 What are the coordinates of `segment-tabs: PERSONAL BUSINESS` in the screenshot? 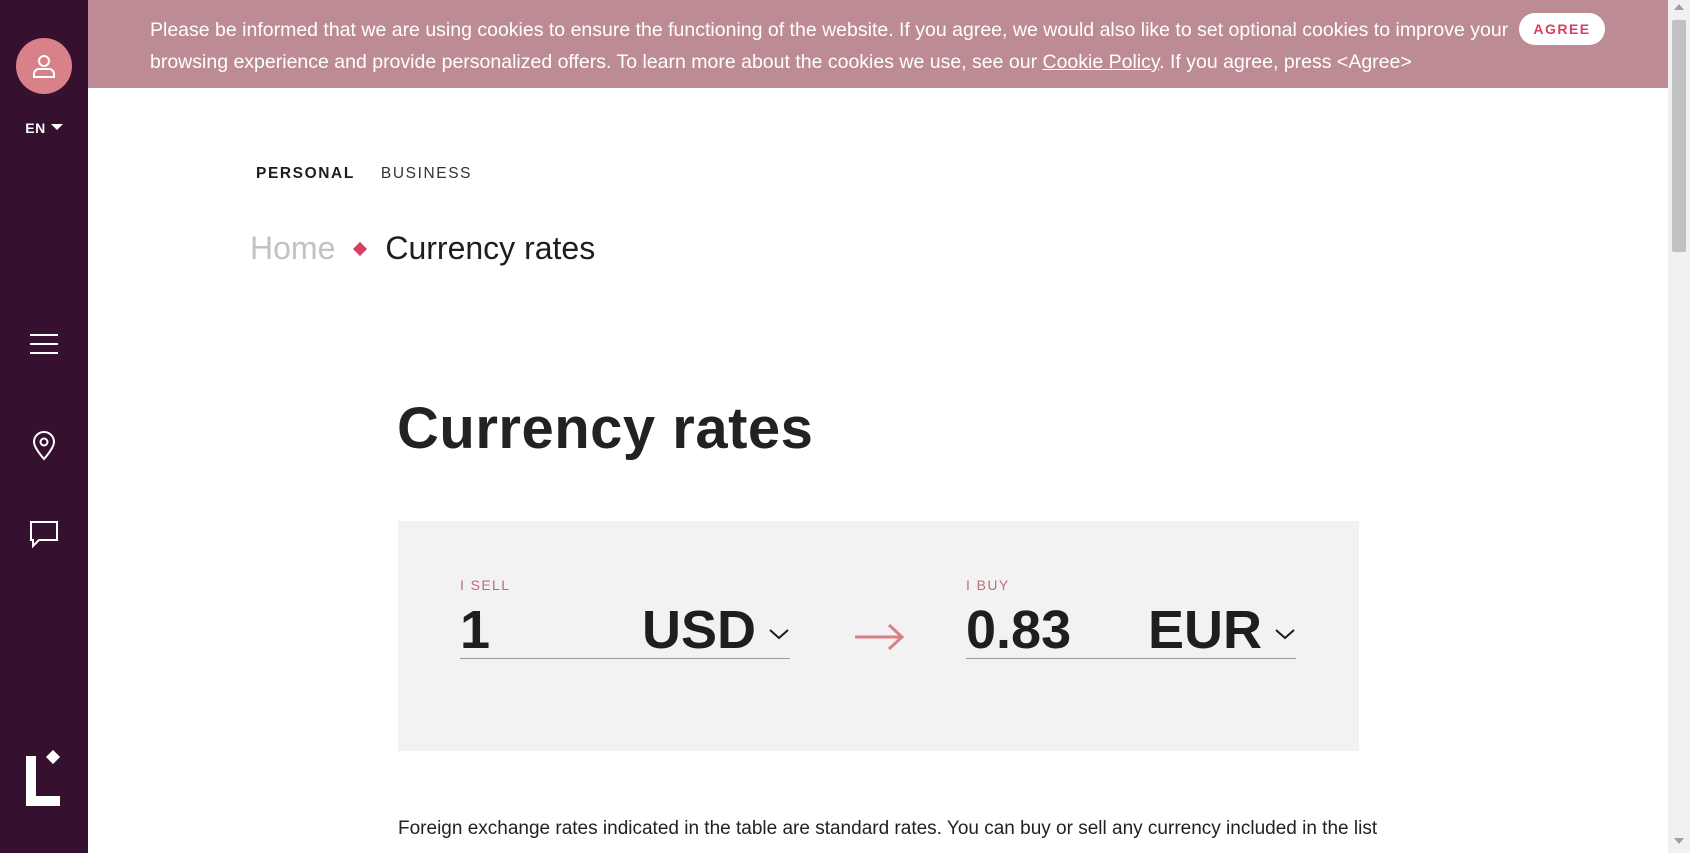 It's located at (364, 174).